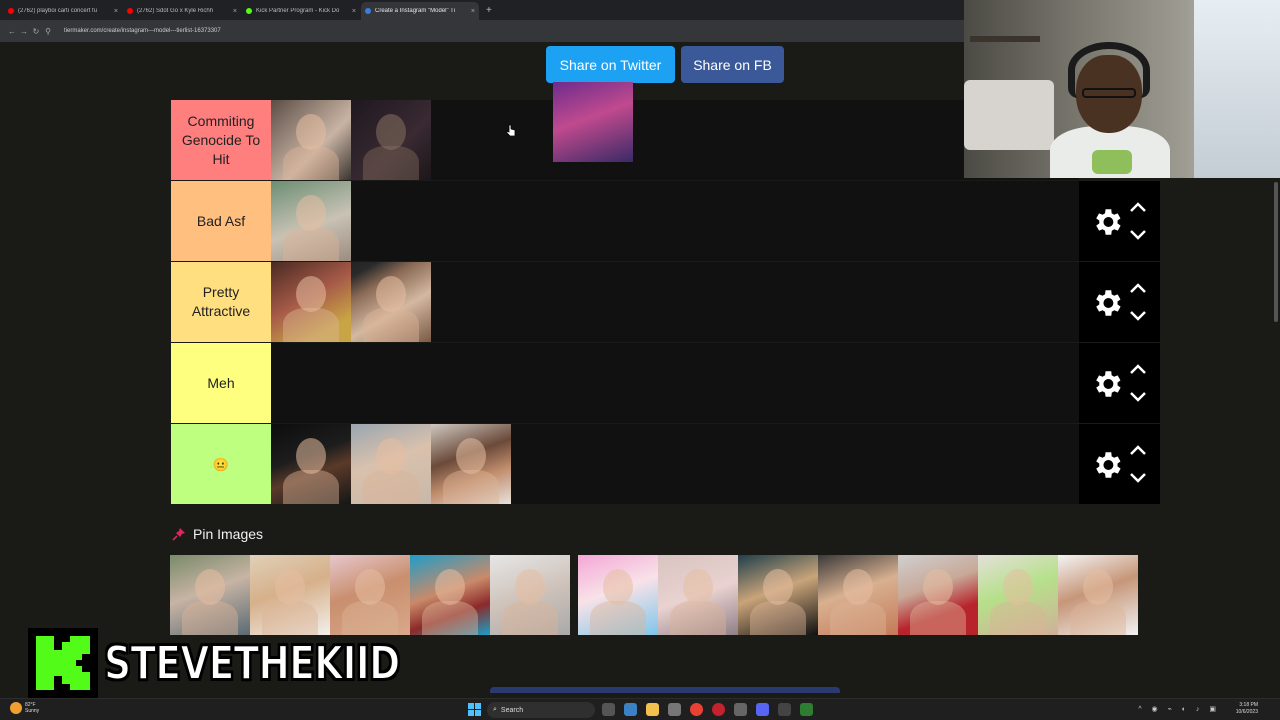 The width and height of the screenshot is (1280, 720). Describe the element at coordinates (246, 663) in the screenshot. I see `streamer-brand: STEVETHEKIID` at that location.